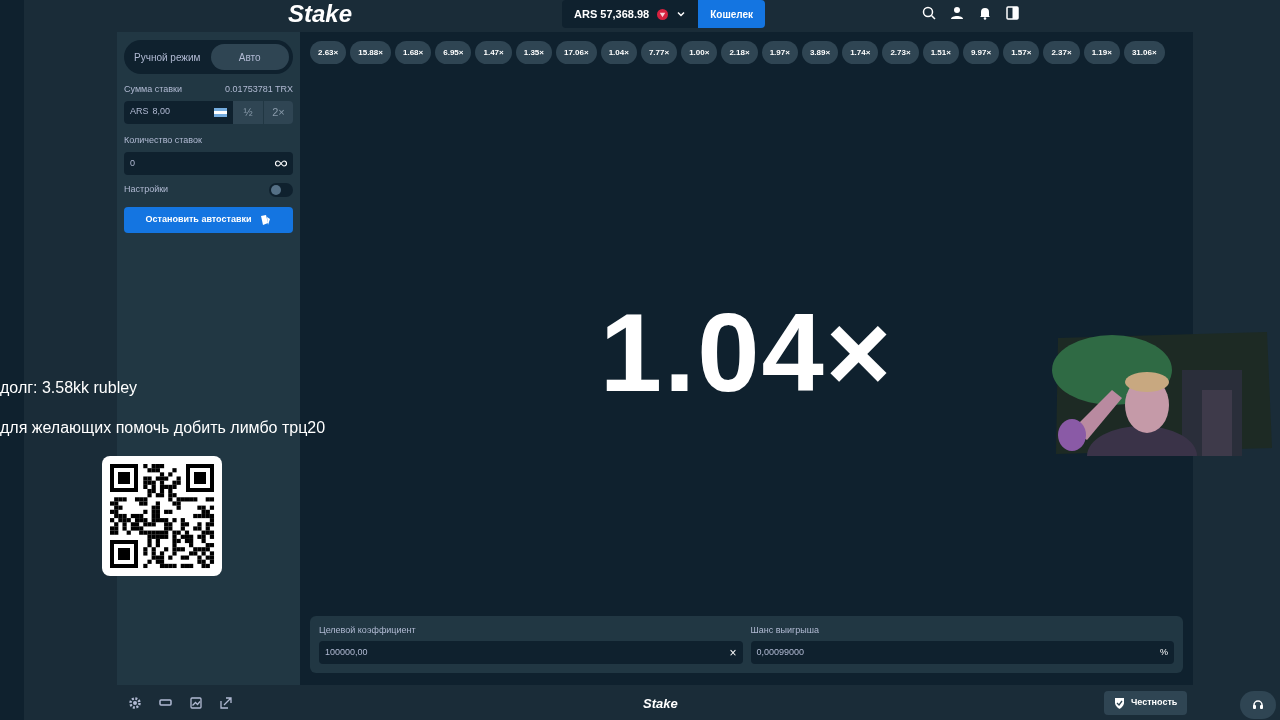 The image size is (1280, 720). I want to click on field-label: Шанс выигрыша, so click(785, 630).